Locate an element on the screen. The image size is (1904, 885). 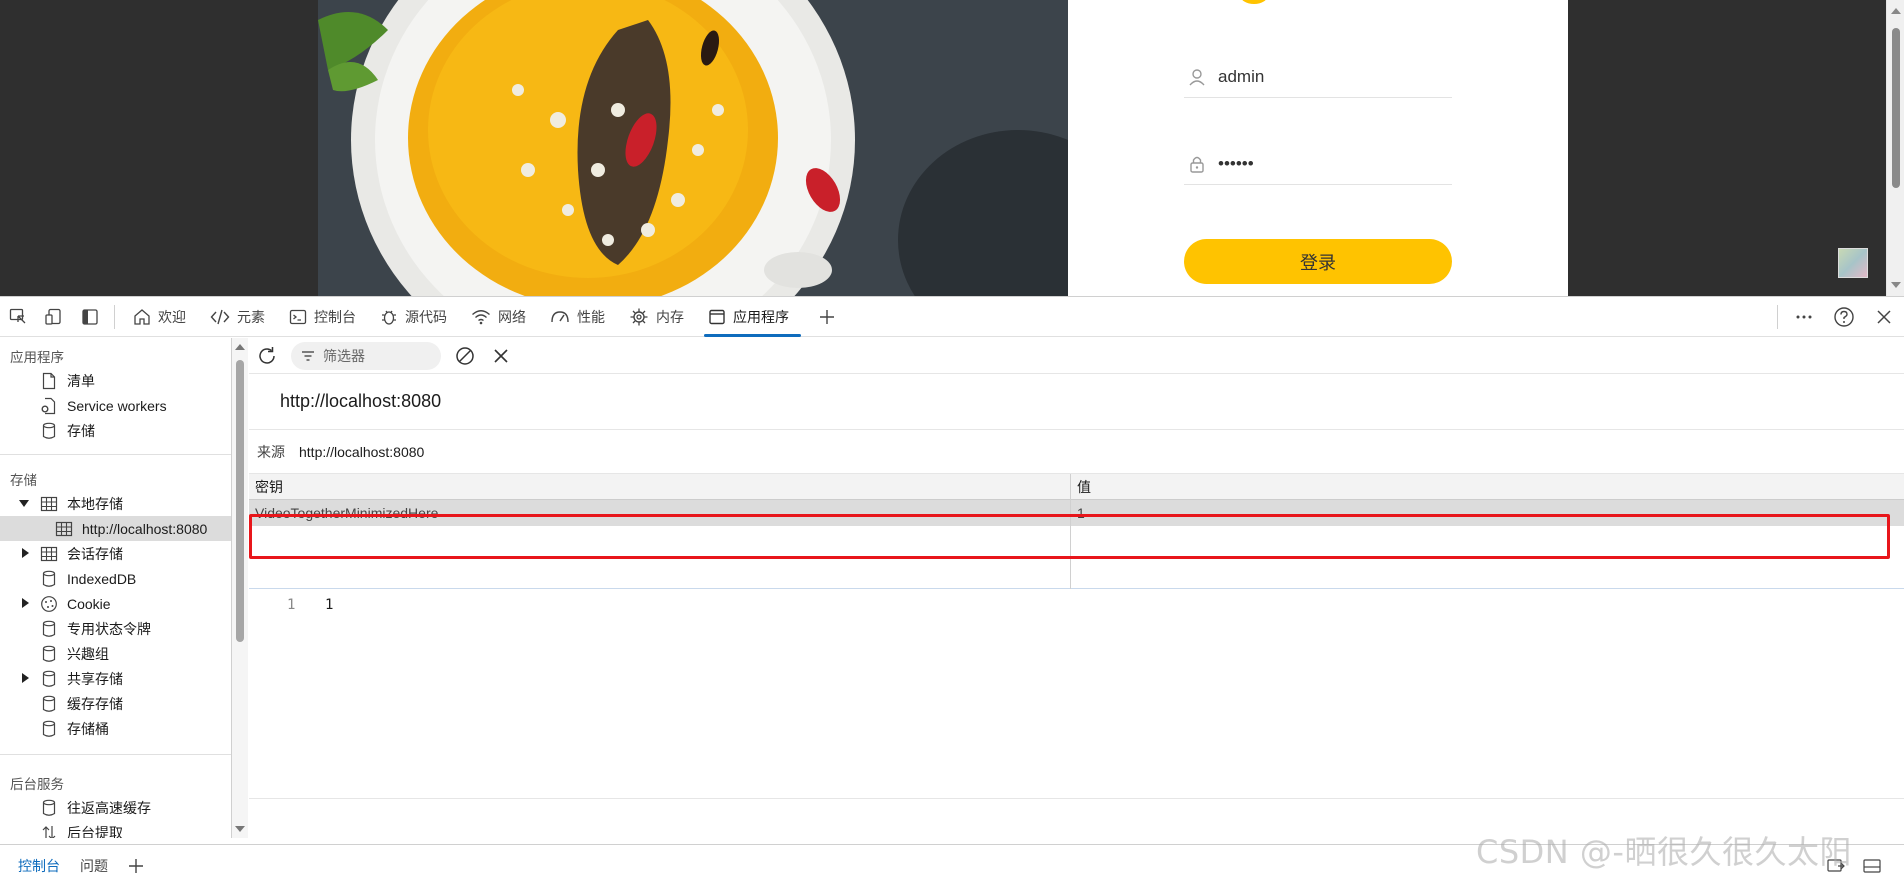
sidebar-item-cache-storage: 缓存存储 is located at coordinates (115, 703).